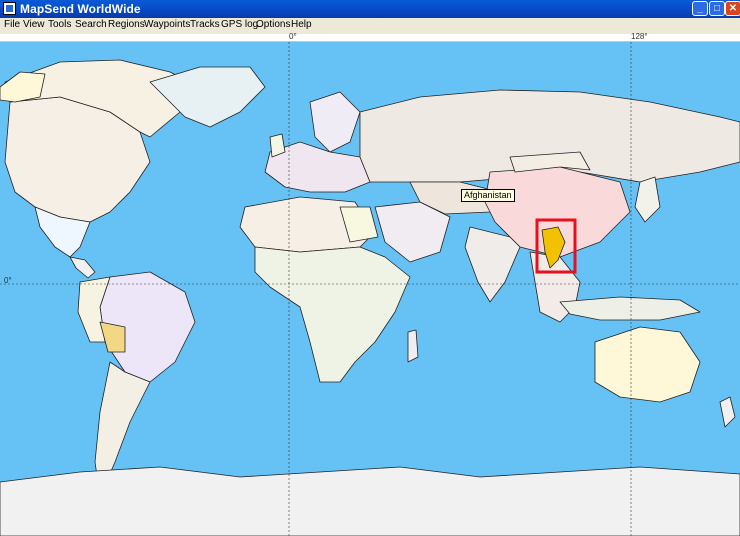 This screenshot has height=536, width=740. What do you see at coordinates (8, 280) in the screenshot?
I see `equator-label: 0°` at bounding box center [8, 280].